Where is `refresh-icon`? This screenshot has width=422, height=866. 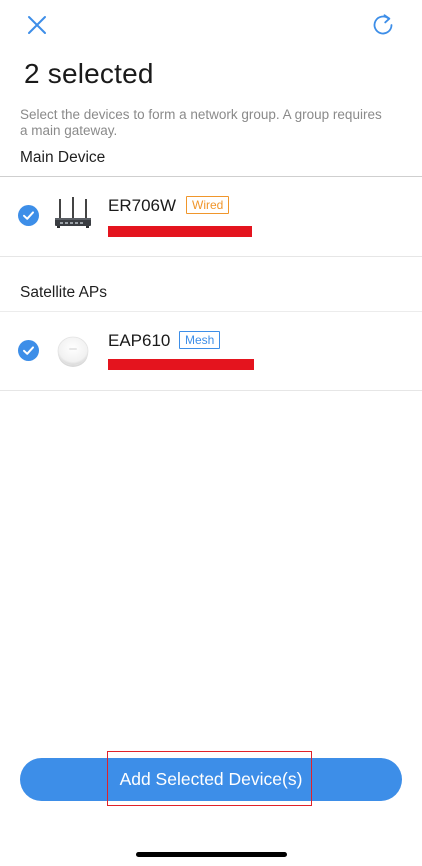 refresh-icon is located at coordinates (383, 25).